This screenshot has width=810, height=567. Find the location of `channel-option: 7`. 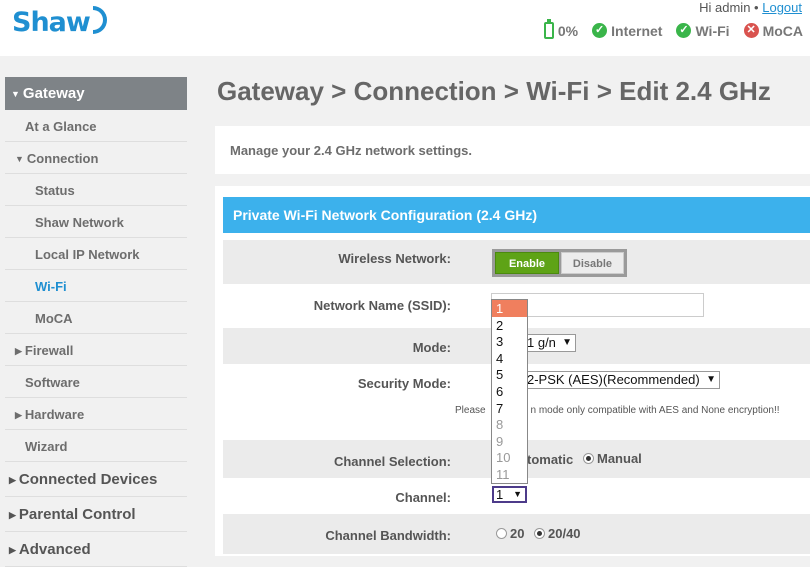

channel-option: 7 is located at coordinates (509, 408).